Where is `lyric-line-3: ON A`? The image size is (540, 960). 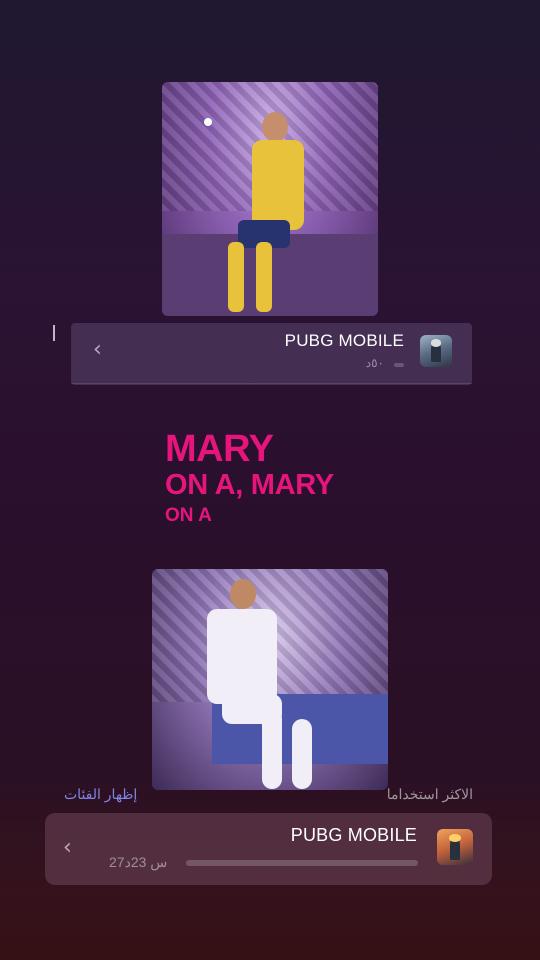
lyric-line-3: ON A is located at coordinates (188, 515).